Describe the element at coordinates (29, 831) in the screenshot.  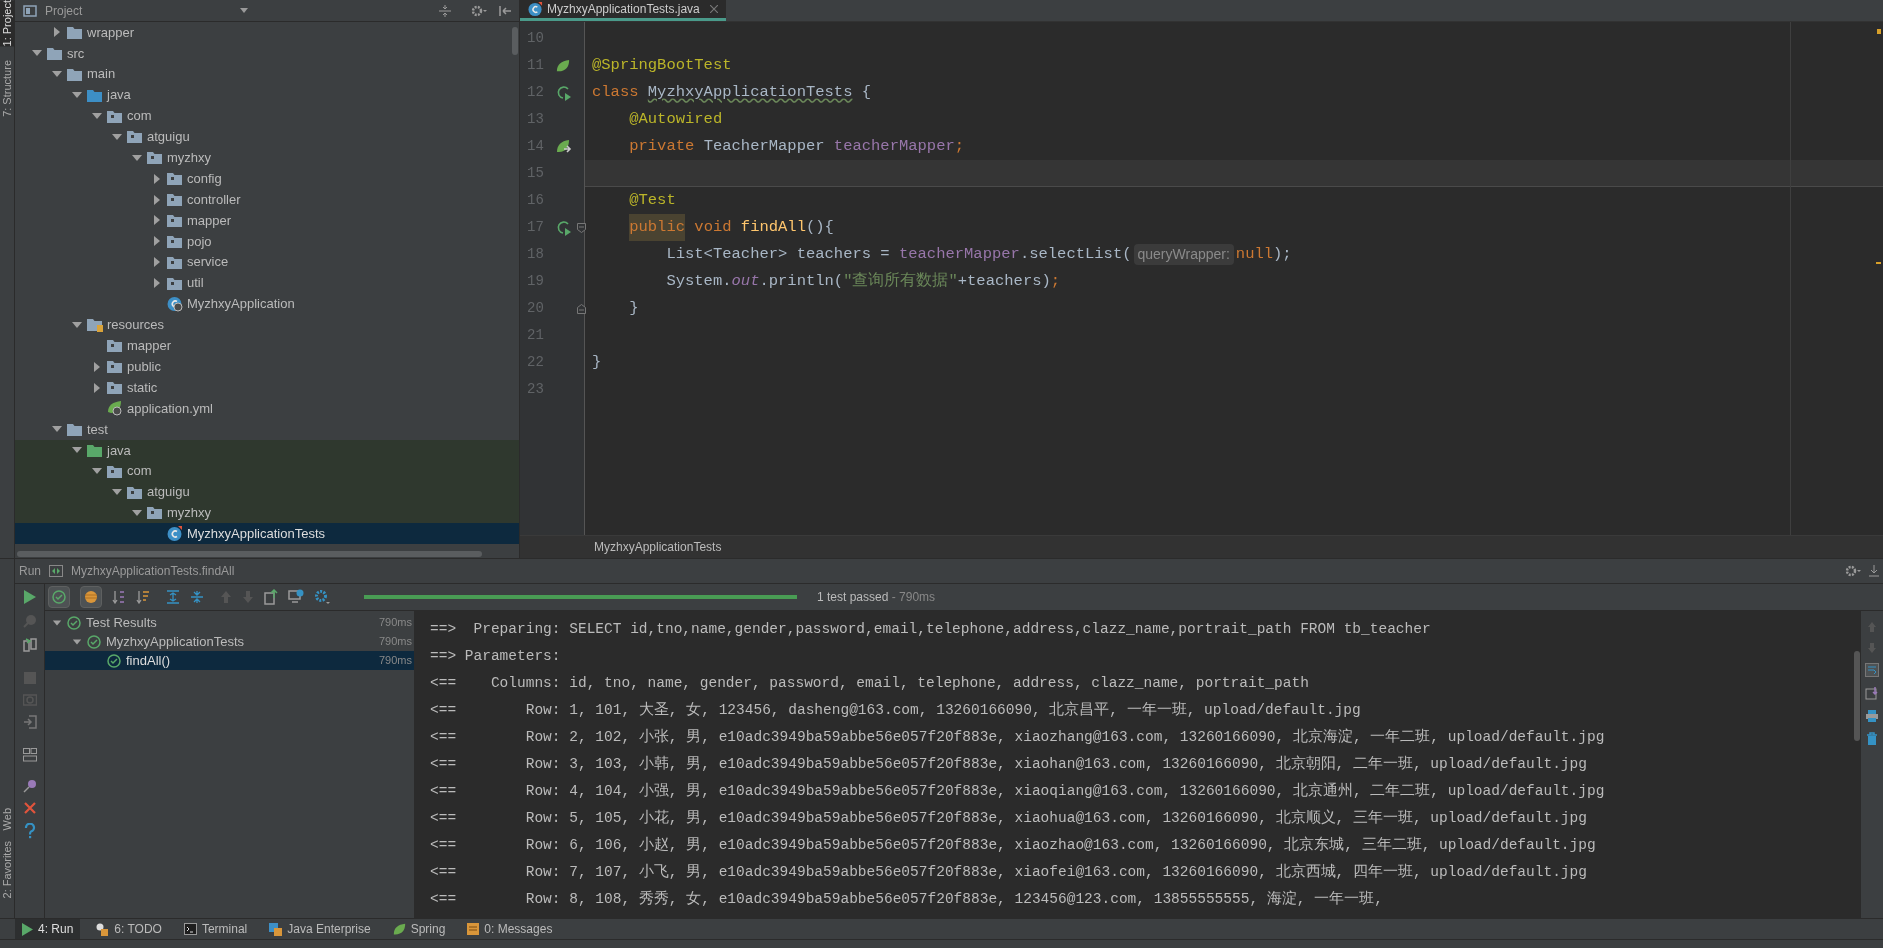
I see `help-icon` at that location.